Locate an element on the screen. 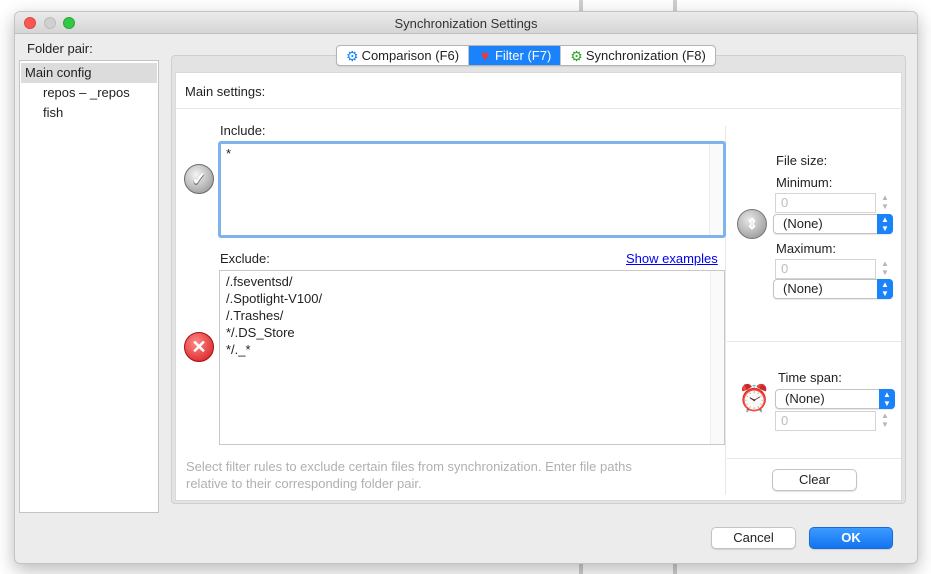 The width and height of the screenshot is (931, 574). clear-button: Clear is located at coordinates (814, 480).